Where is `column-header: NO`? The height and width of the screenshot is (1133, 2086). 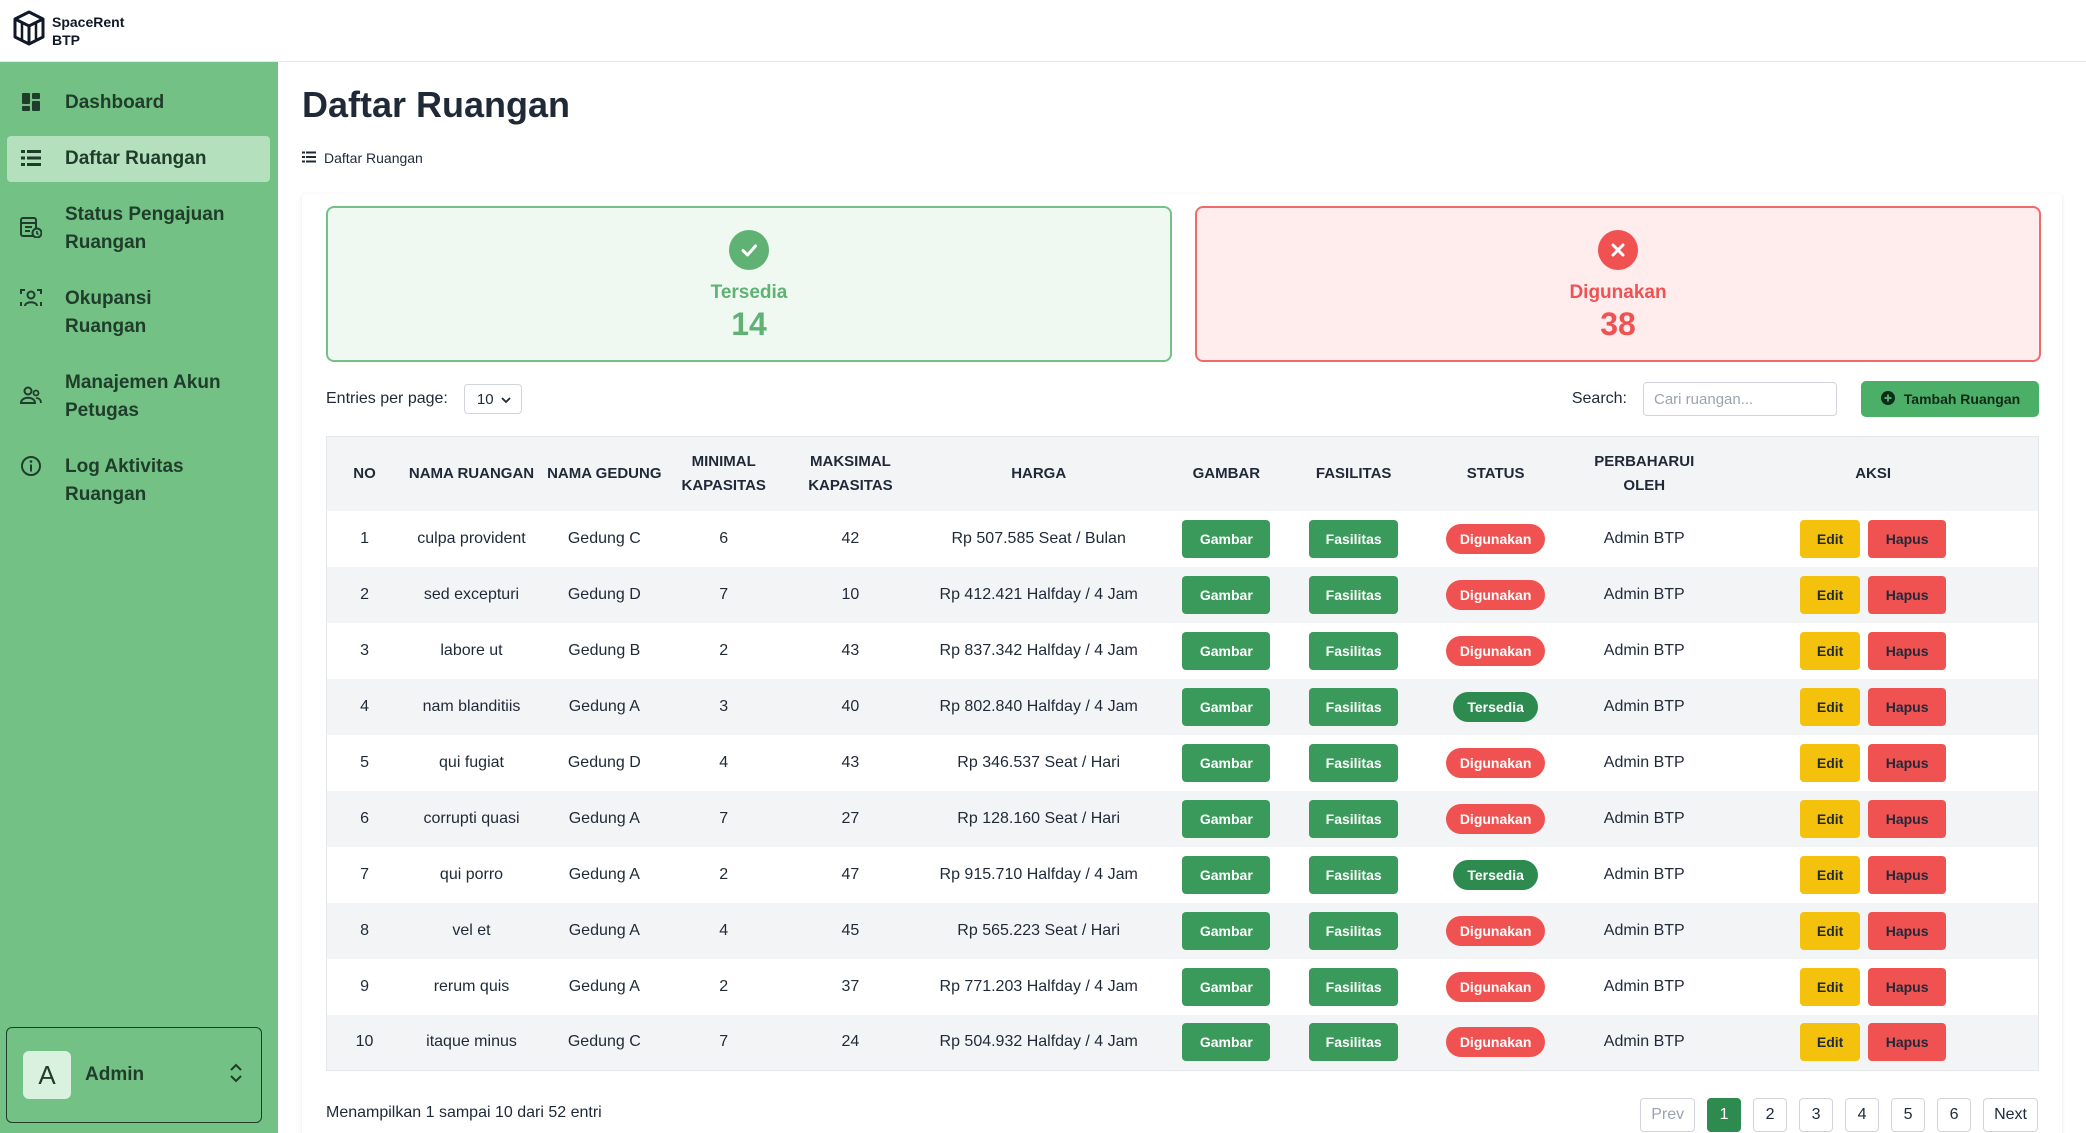
column-header: NO is located at coordinates (364, 473).